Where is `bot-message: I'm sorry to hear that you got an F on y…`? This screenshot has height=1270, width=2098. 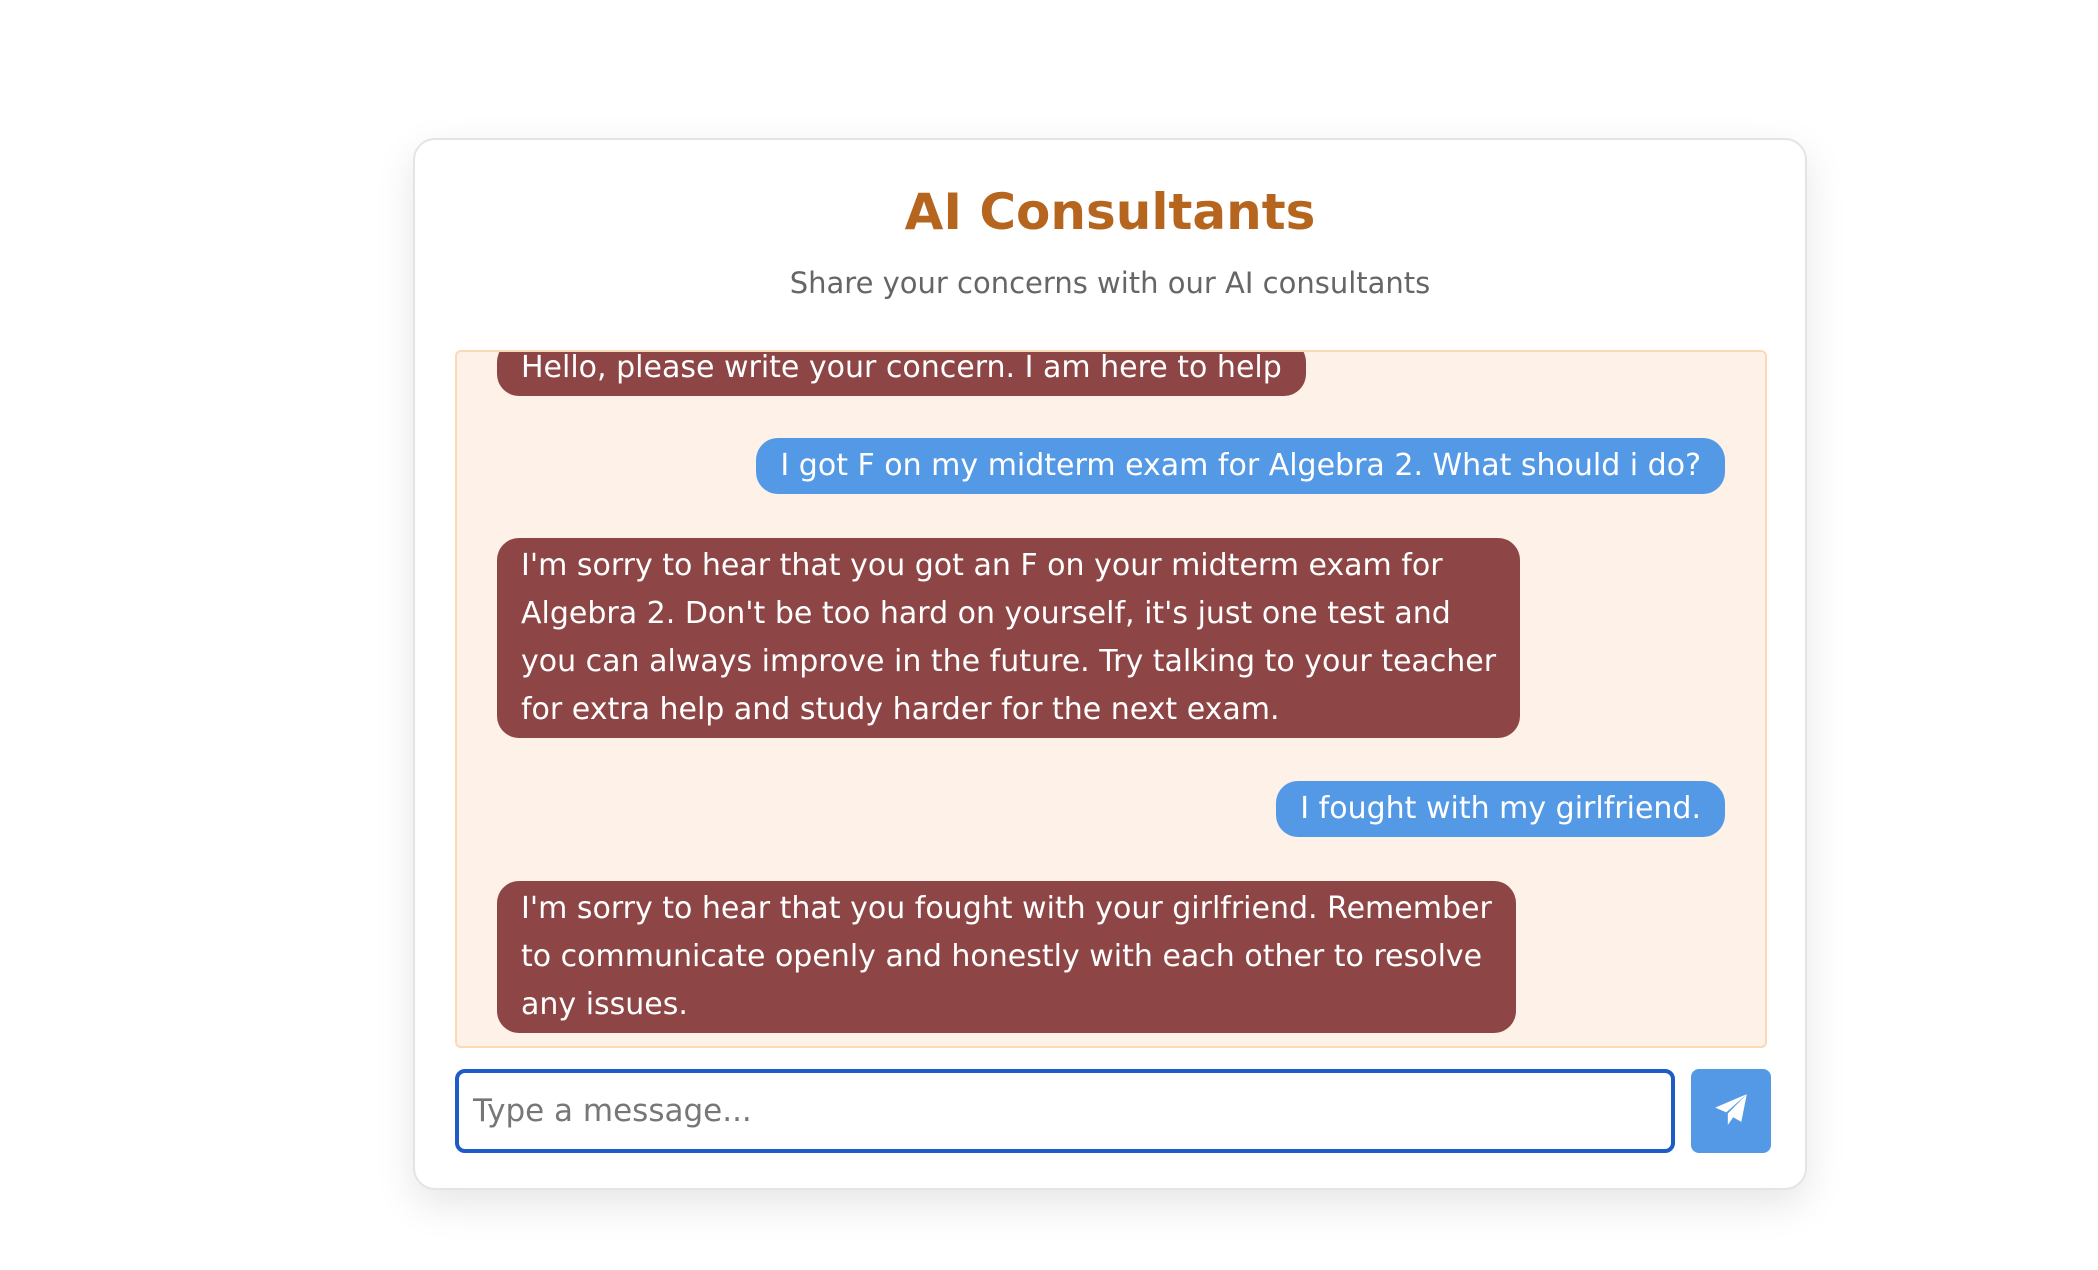
bot-message: I'm sorry to hear that you got an F on y… is located at coordinates (1009, 638).